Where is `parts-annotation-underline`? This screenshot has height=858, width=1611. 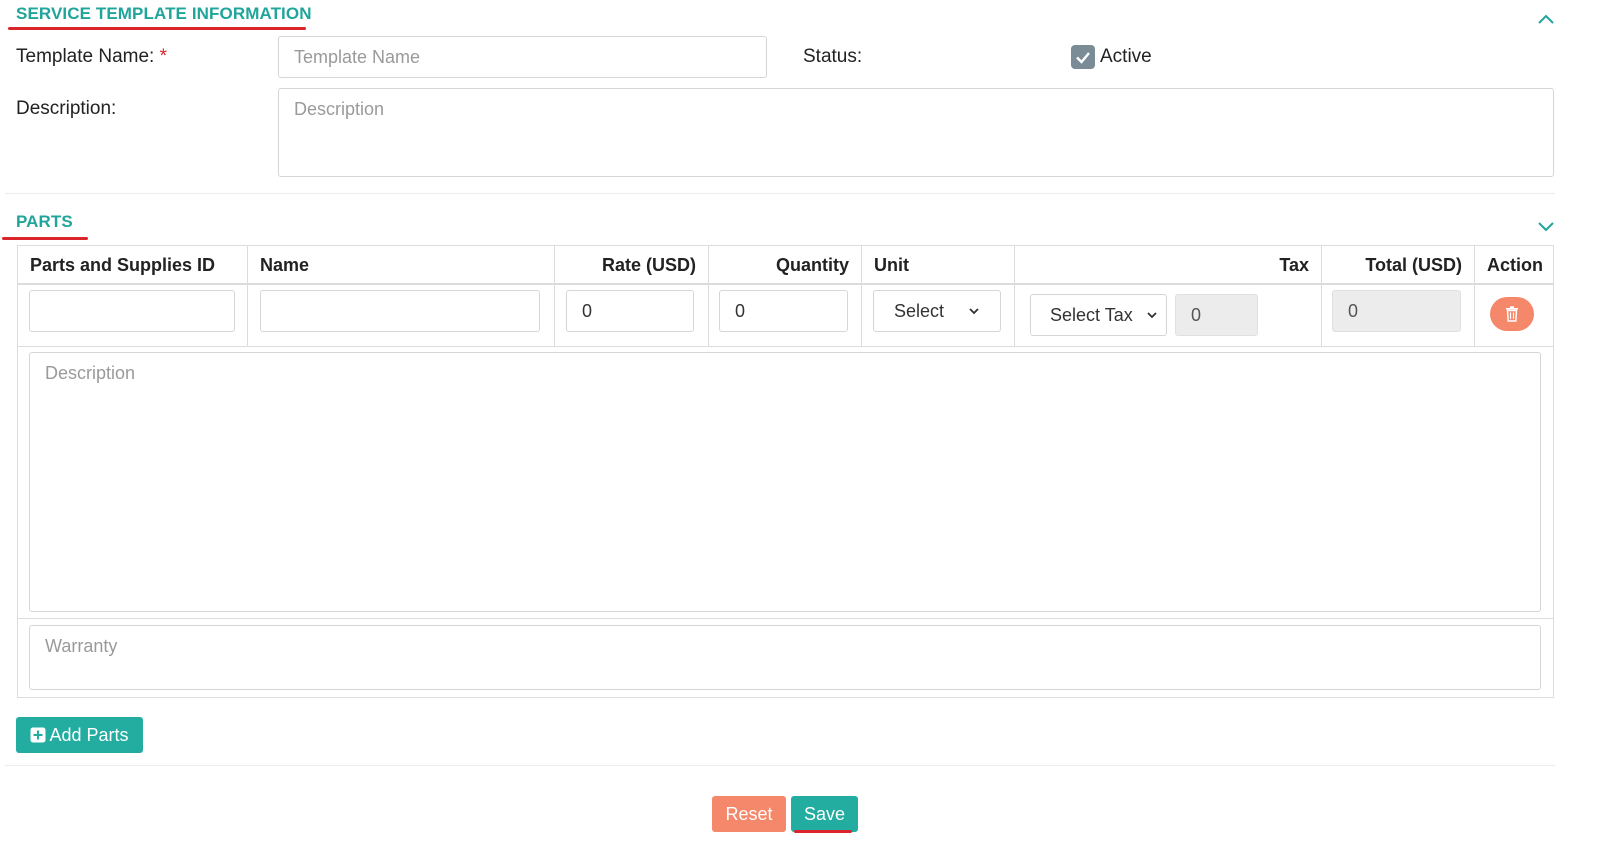 parts-annotation-underline is located at coordinates (45, 238).